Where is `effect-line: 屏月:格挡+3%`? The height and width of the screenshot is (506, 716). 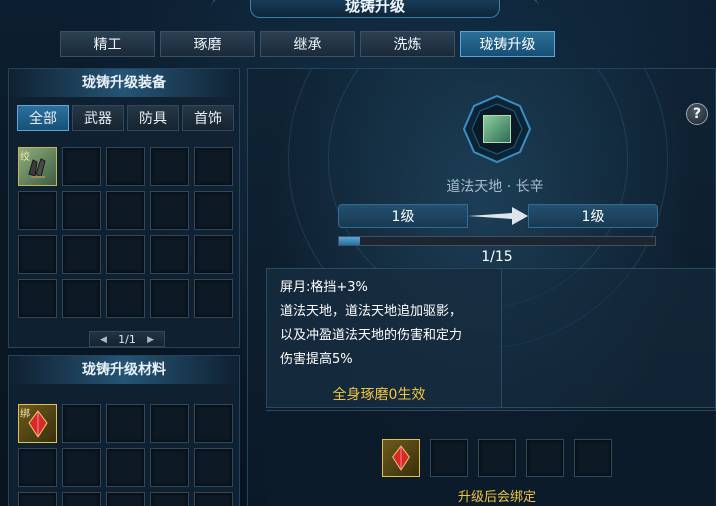
effect-line: 屏月:格挡+3% is located at coordinates (324, 287).